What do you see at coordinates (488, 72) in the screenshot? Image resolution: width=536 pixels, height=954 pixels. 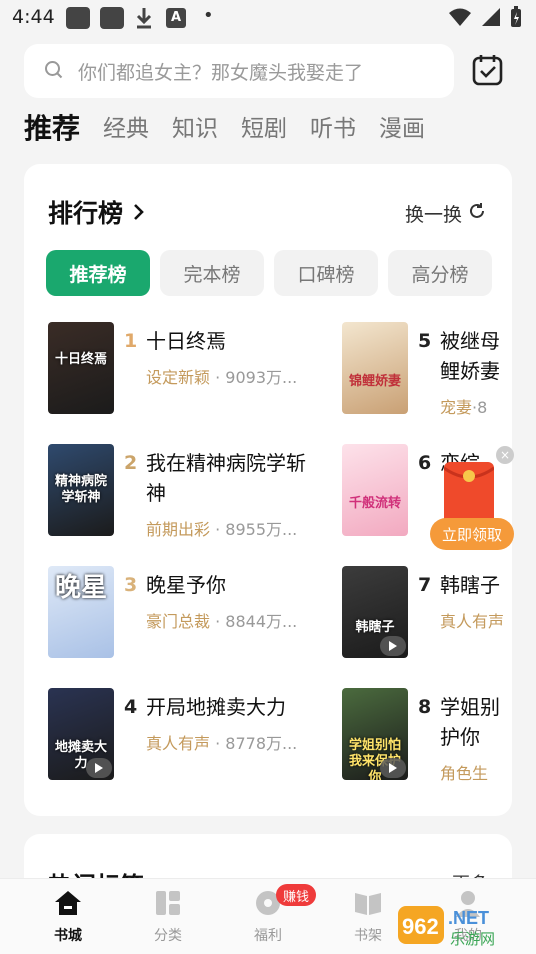 I see `calendar-check-icon` at bounding box center [488, 72].